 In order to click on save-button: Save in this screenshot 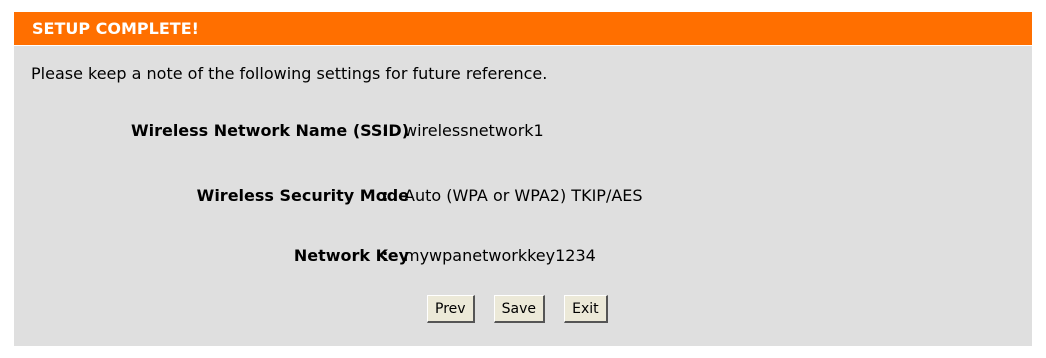, I will do `click(519, 309)`.